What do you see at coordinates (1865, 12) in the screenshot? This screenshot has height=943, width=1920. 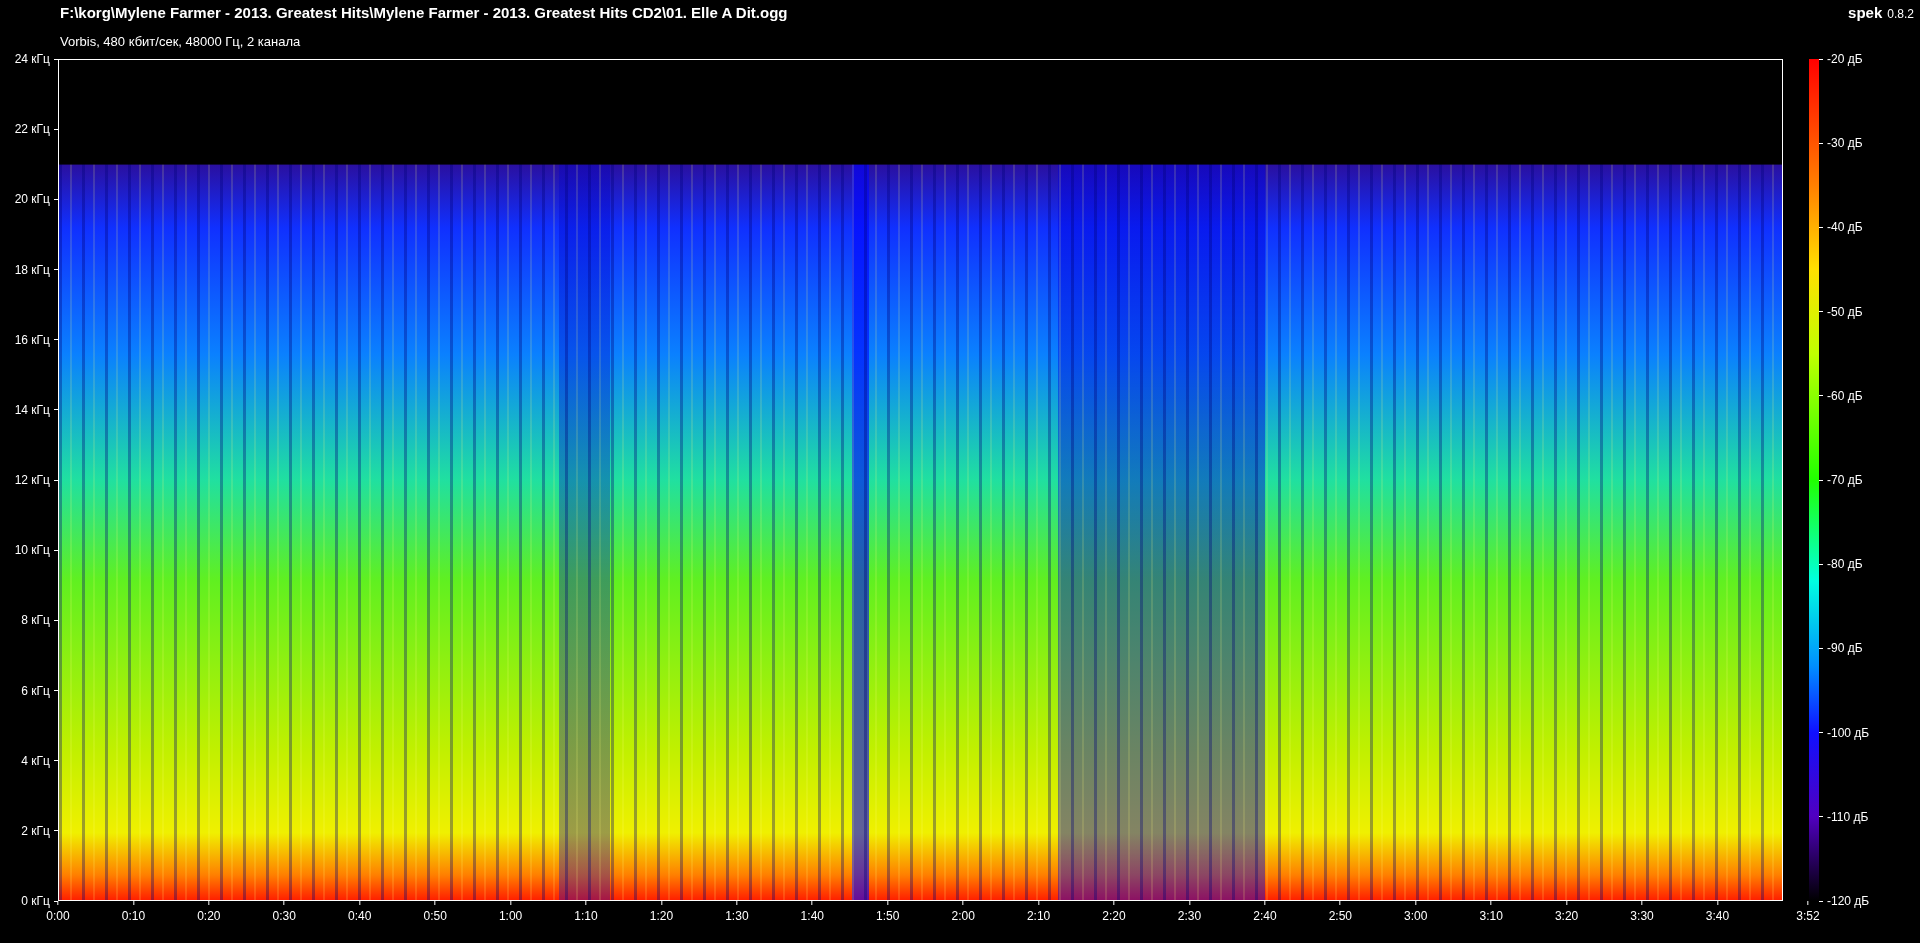 I see `app-name: spek` at bounding box center [1865, 12].